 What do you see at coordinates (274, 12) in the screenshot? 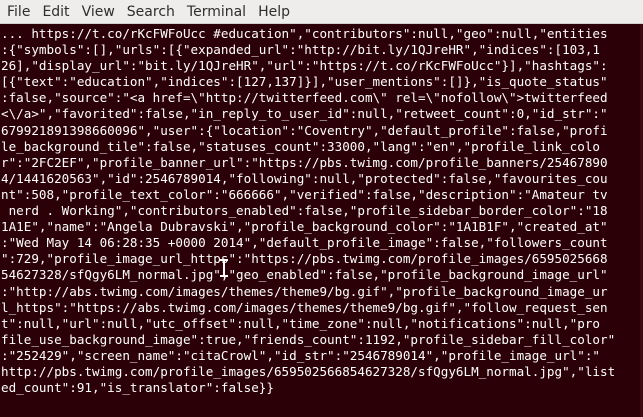
I see `menu-help: Help` at bounding box center [274, 12].